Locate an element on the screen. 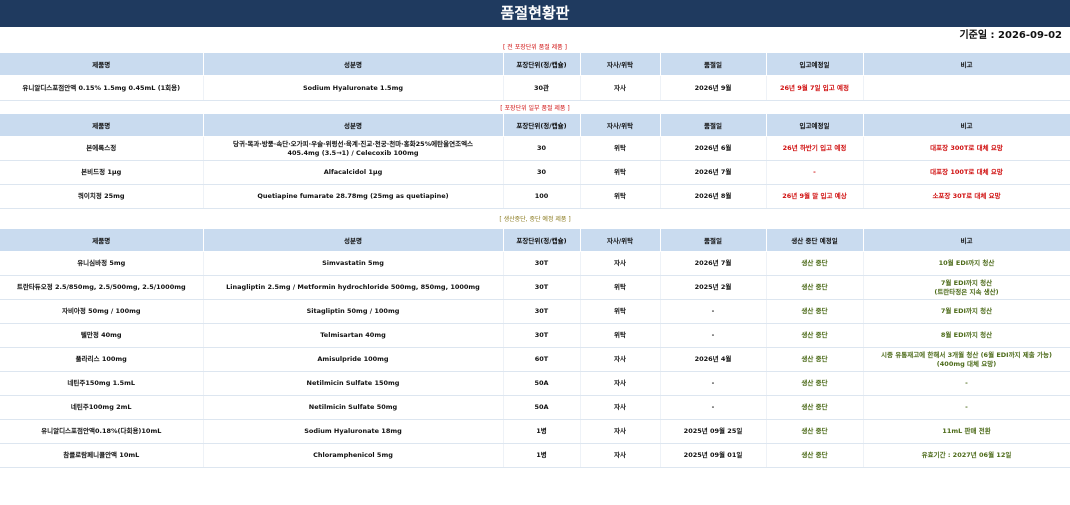 The height and width of the screenshot is (505, 1070). product-name: 유니알디스포점안액0.18%(다회용)10mL is located at coordinates (102, 431).